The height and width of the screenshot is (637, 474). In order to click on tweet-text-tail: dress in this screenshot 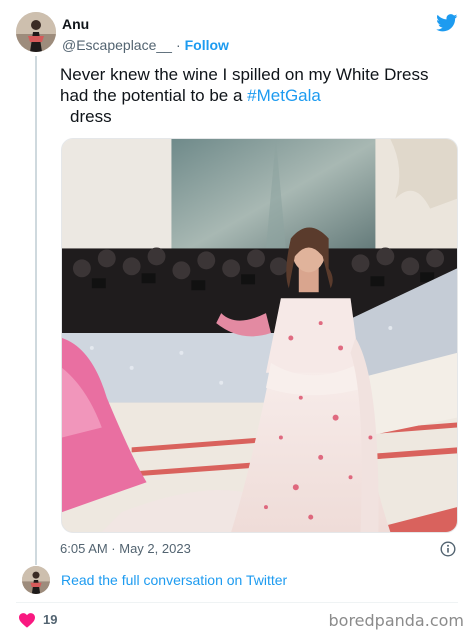, I will do `click(91, 116)`.